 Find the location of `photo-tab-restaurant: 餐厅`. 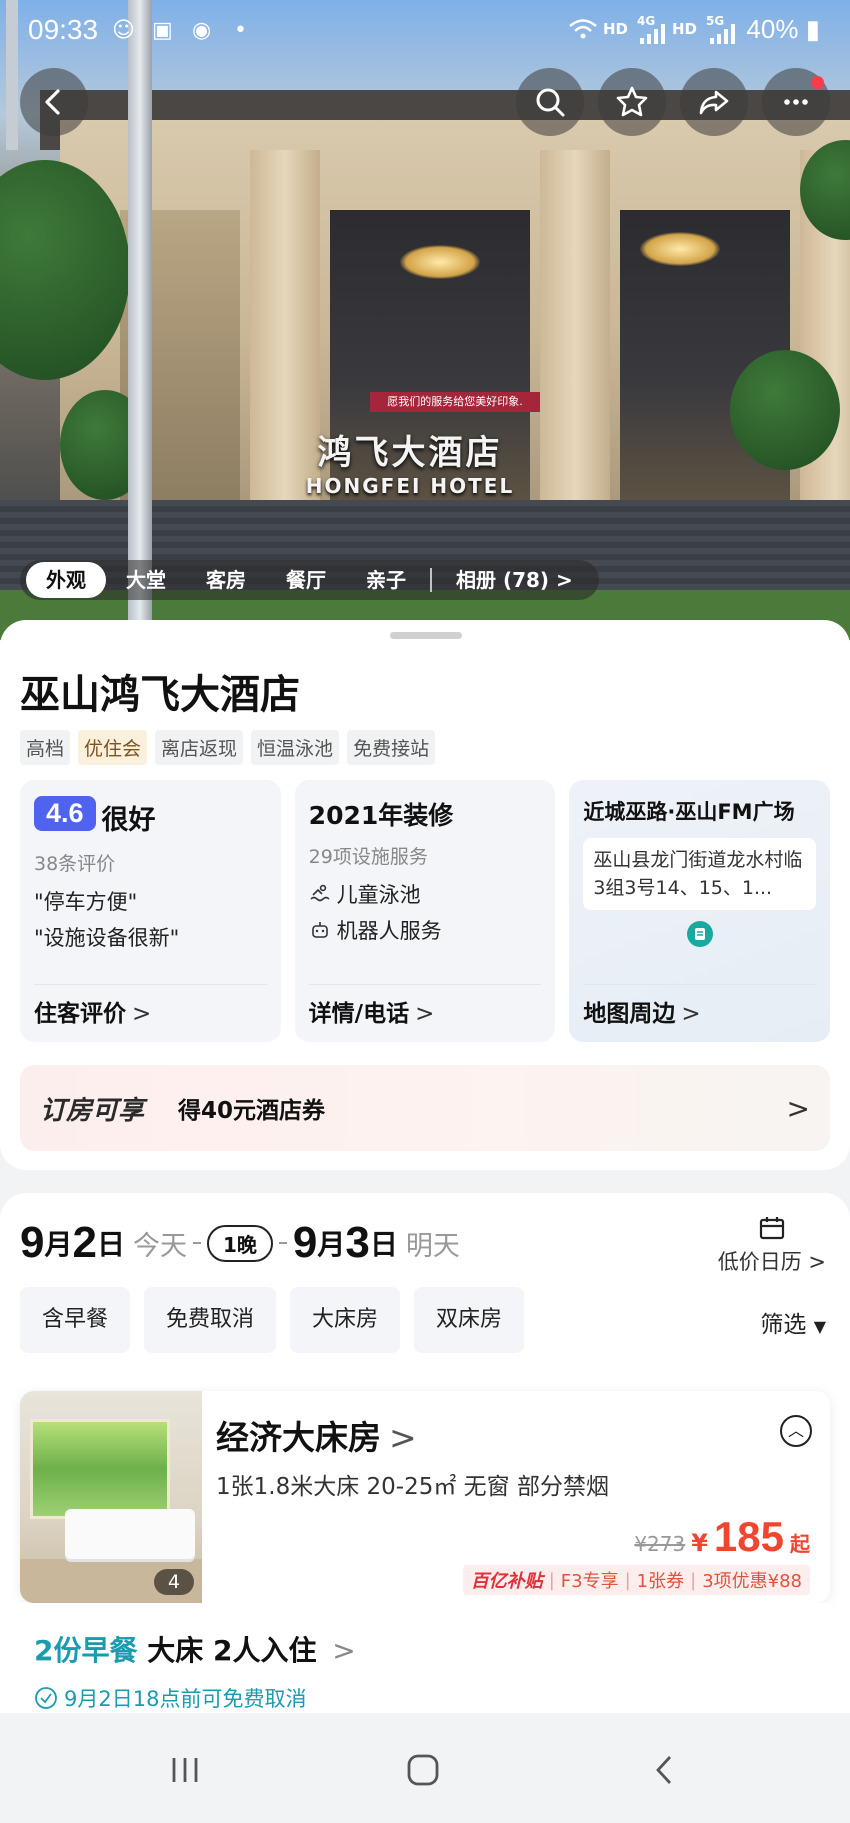

photo-tab-restaurant: 餐厅 is located at coordinates (306, 580).